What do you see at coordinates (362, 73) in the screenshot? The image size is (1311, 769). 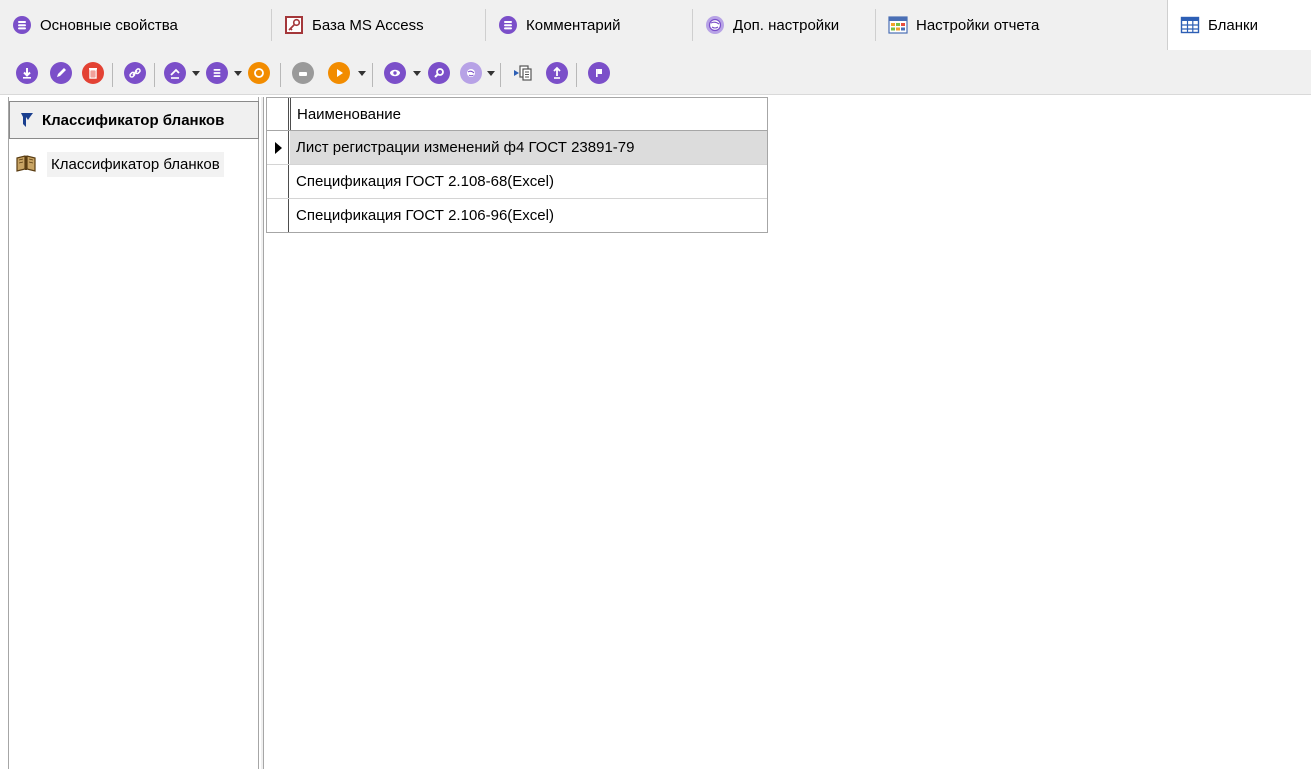 I see `run-dropdown` at bounding box center [362, 73].